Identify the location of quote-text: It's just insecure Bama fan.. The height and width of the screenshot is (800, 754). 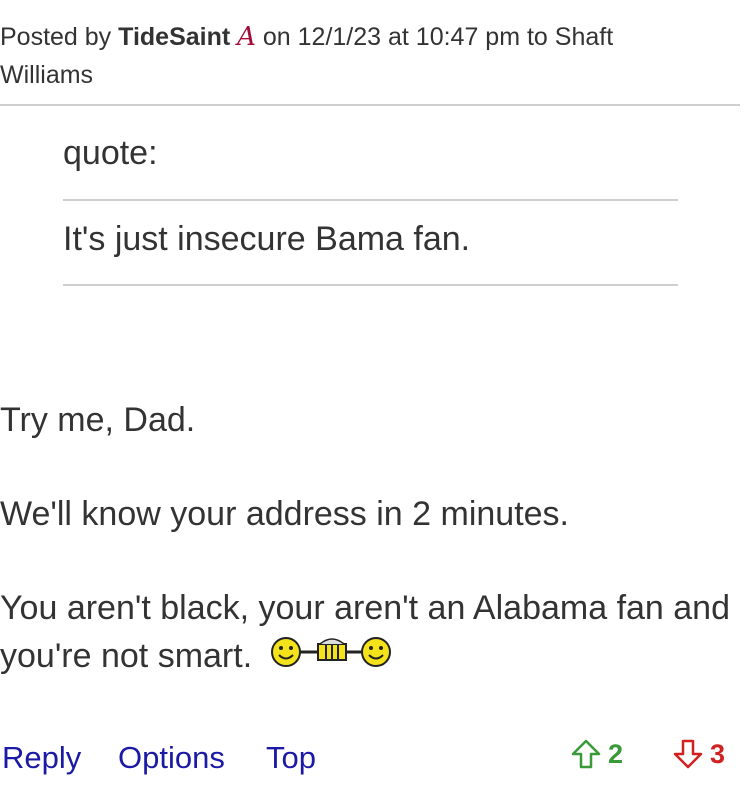
(267, 239).